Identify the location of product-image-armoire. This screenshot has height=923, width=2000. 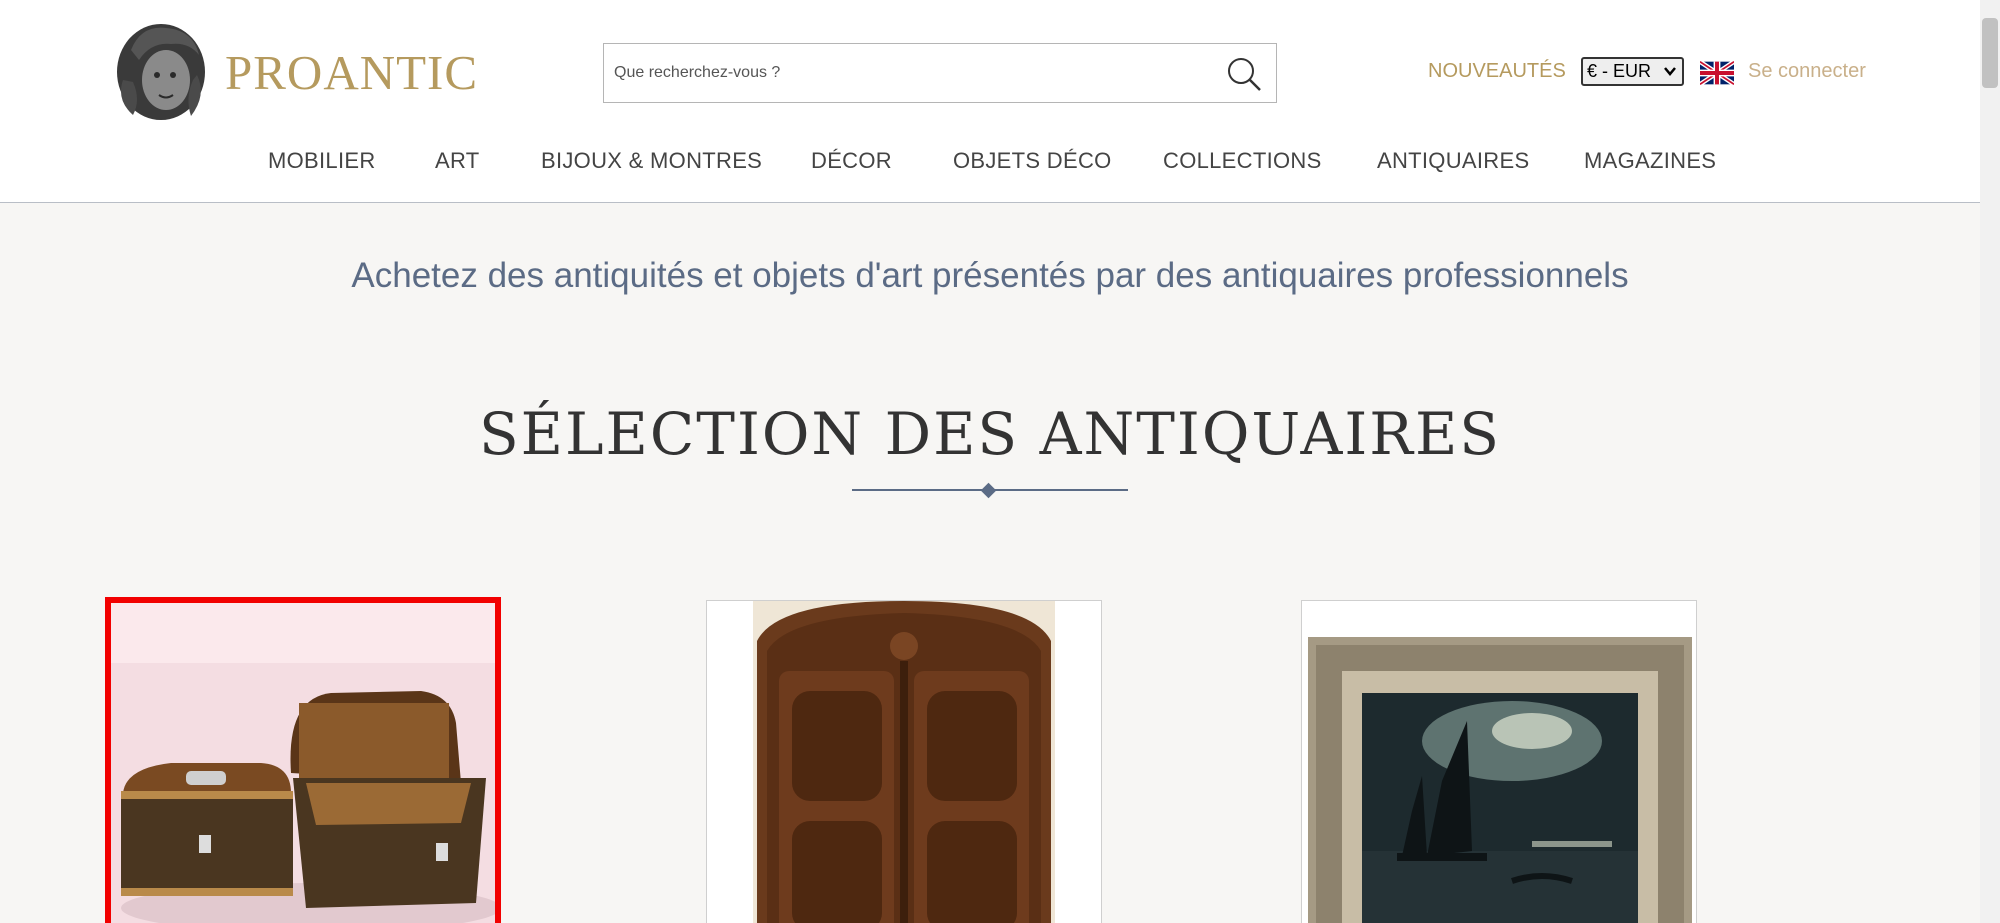
(904, 762).